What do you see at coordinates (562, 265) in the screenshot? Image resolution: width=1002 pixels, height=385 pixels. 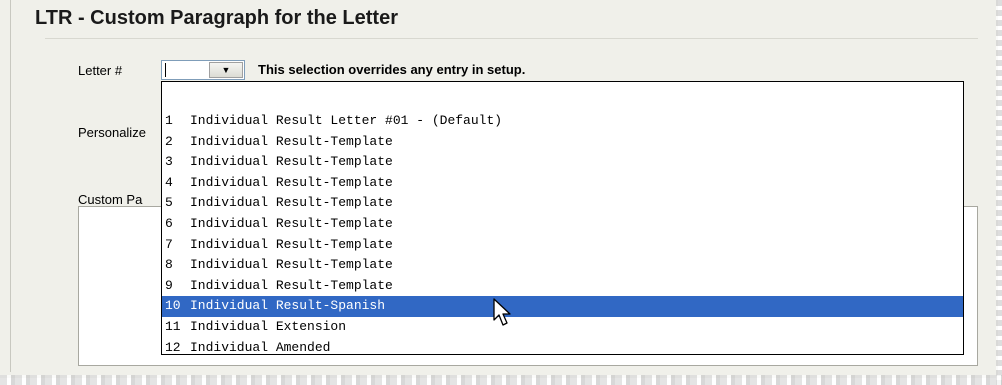 I see `dropdown-option: 8 Individual Result-Template` at bounding box center [562, 265].